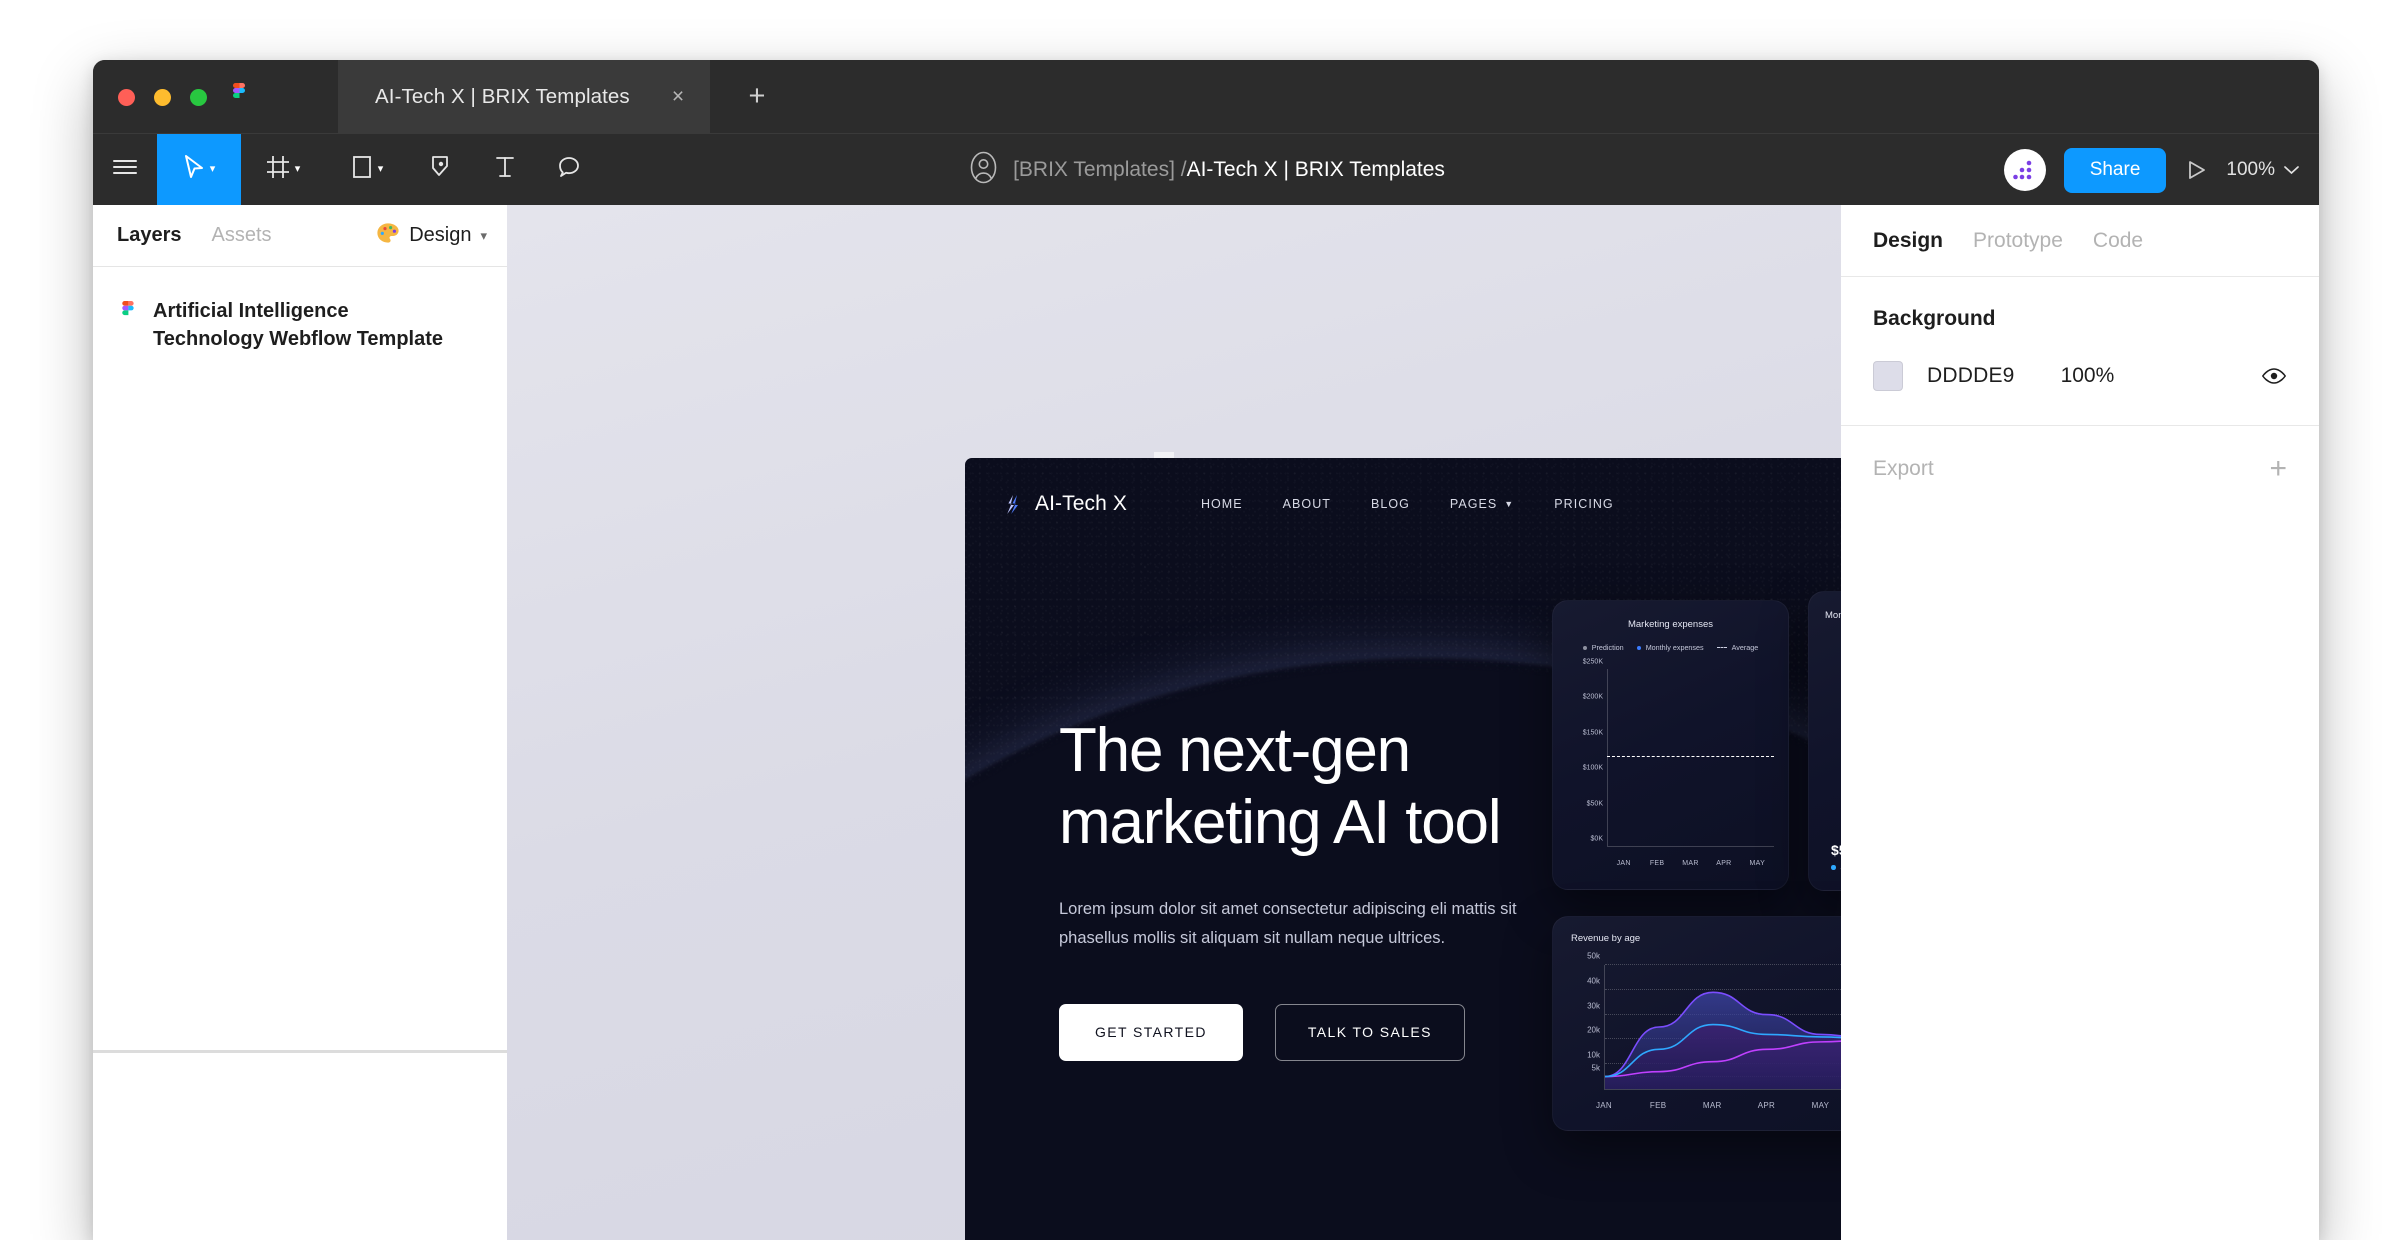  Describe the element at coordinates (1603, 1105) in the screenshot. I see `chart-x-tick: JAN` at that location.